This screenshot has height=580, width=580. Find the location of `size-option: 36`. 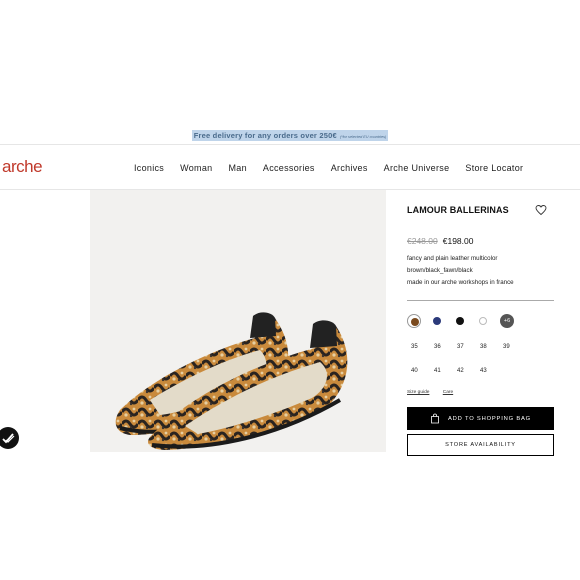

size-option: 36 is located at coordinates (437, 347).